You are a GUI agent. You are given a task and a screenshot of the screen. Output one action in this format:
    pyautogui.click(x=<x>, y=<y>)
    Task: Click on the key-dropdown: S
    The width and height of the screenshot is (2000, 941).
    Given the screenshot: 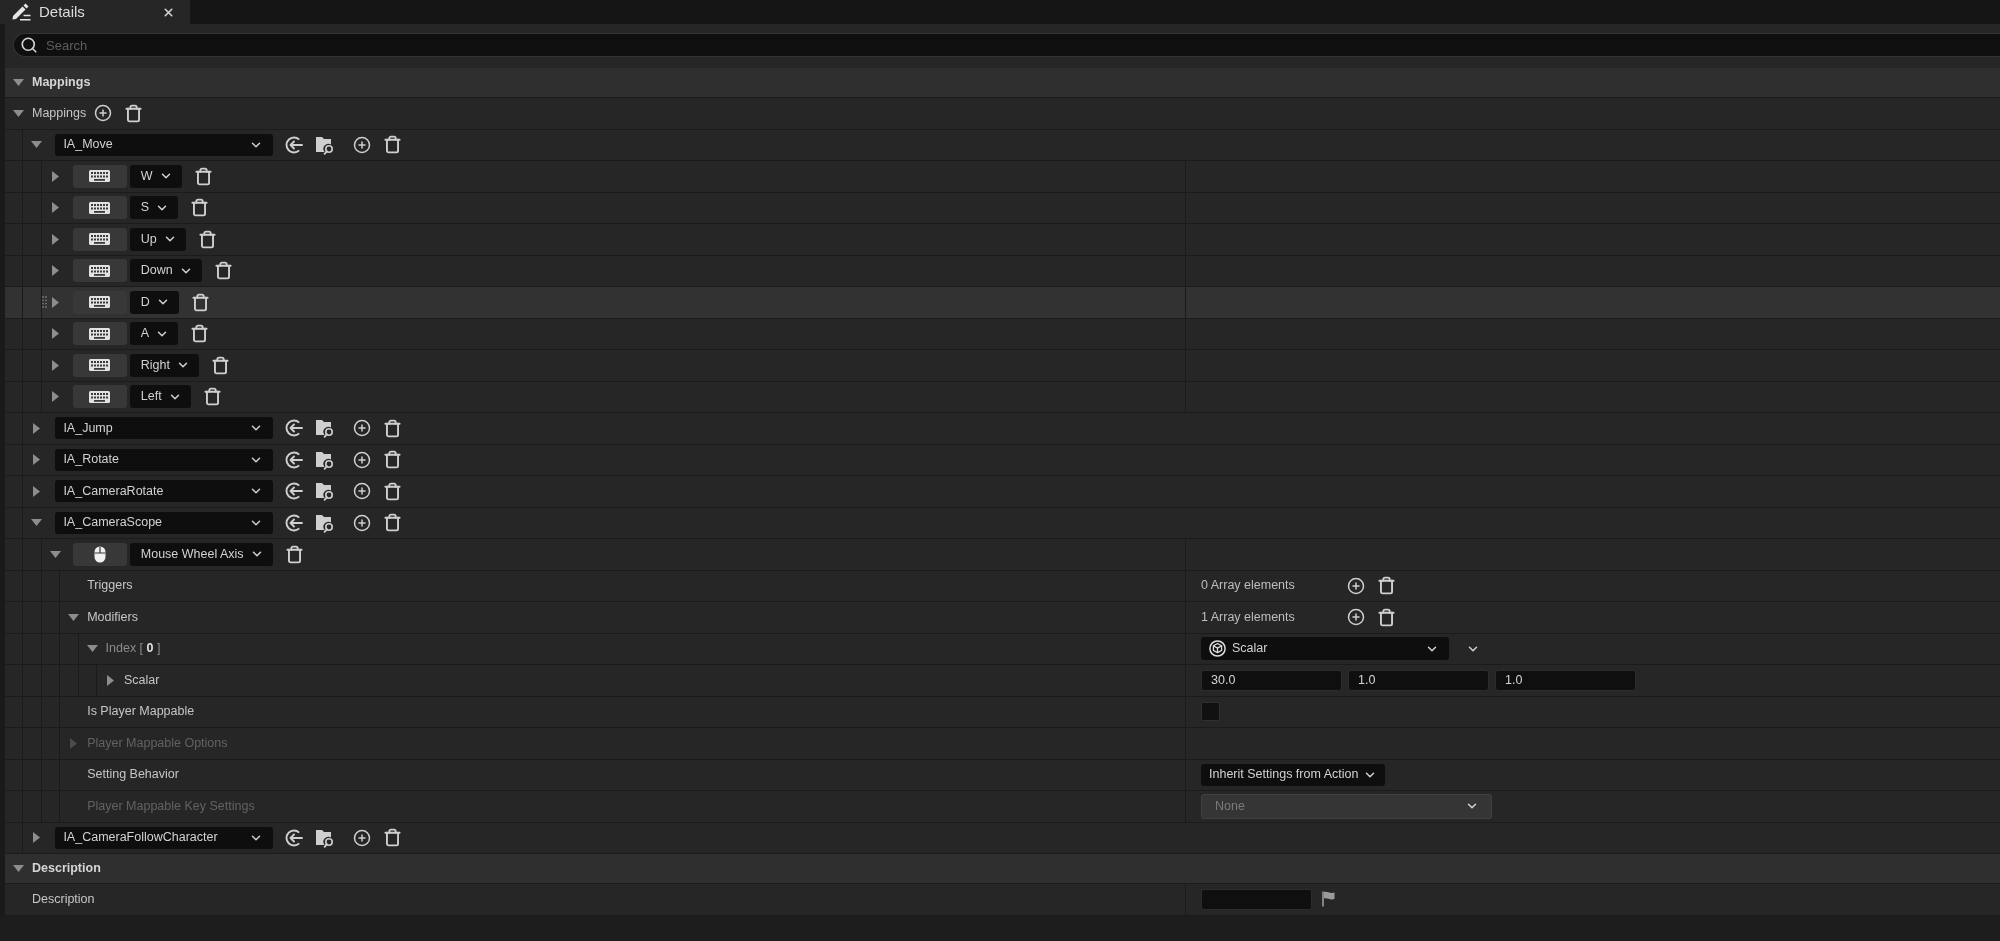 What is the action you would take?
    pyautogui.click(x=154, y=208)
    